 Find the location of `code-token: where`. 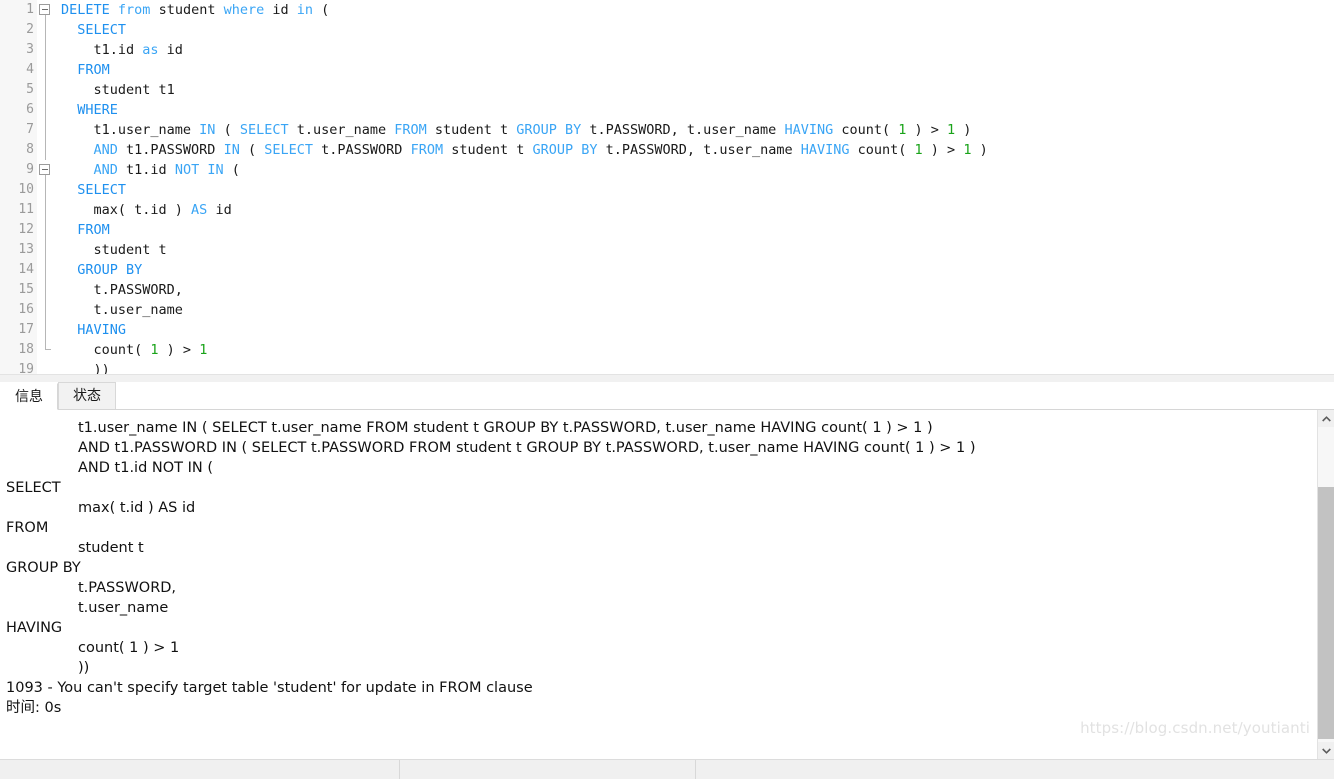

code-token: where is located at coordinates (244, 10).